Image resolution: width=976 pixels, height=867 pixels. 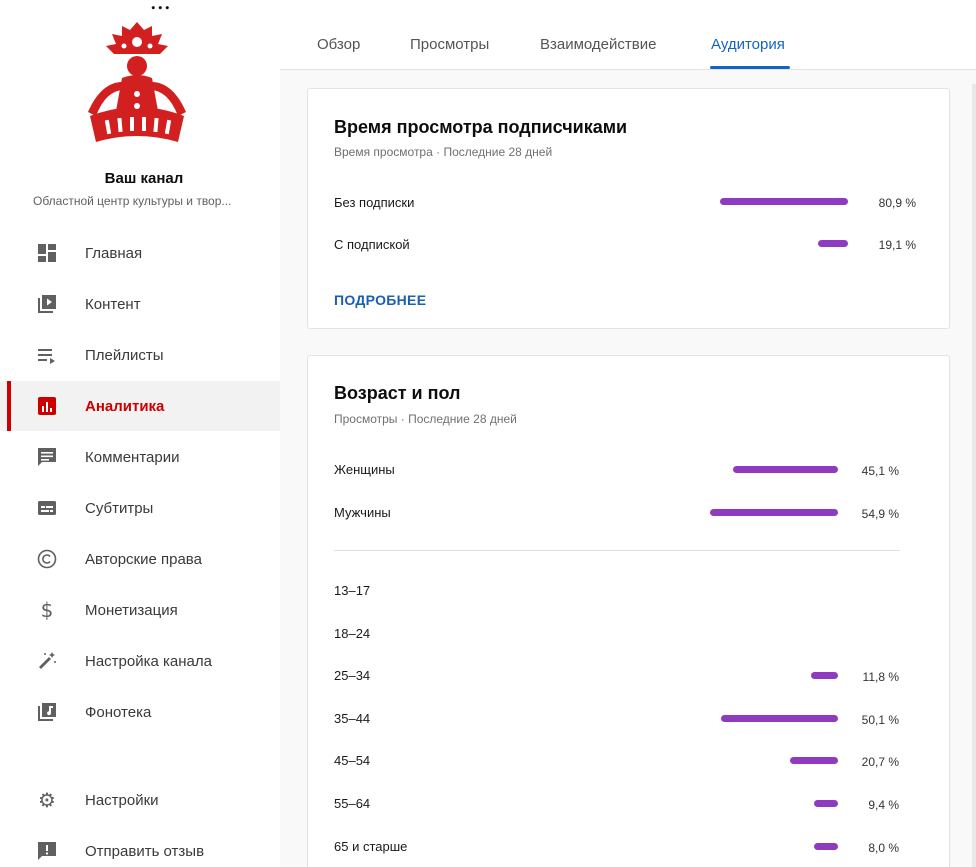 I want to click on sidebar-item-monetization: $ Монетизация, so click(x=140, y=610).